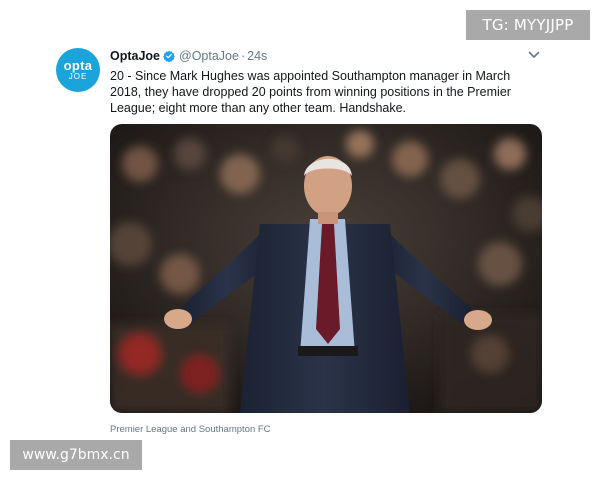  What do you see at coordinates (209, 56) in the screenshot?
I see `account-handle: @OptaJoe` at bounding box center [209, 56].